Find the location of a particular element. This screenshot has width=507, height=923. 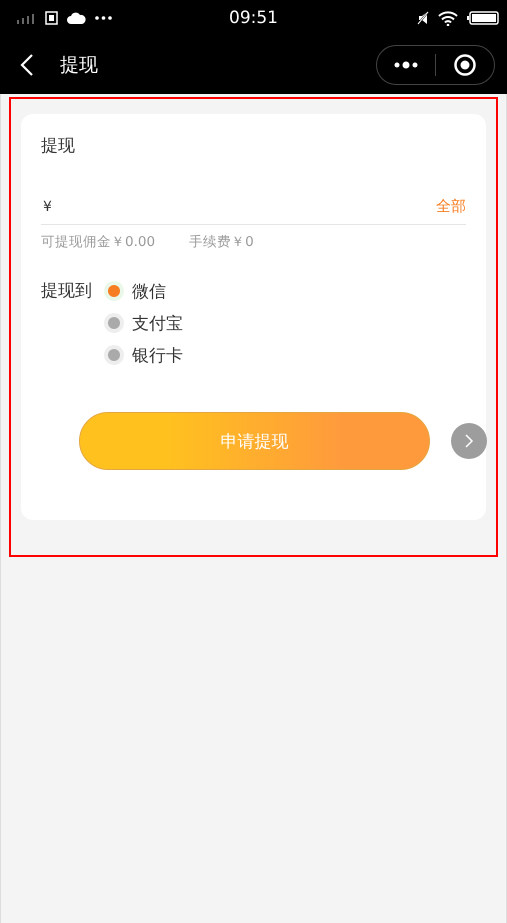

next-button is located at coordinates (469, 441).